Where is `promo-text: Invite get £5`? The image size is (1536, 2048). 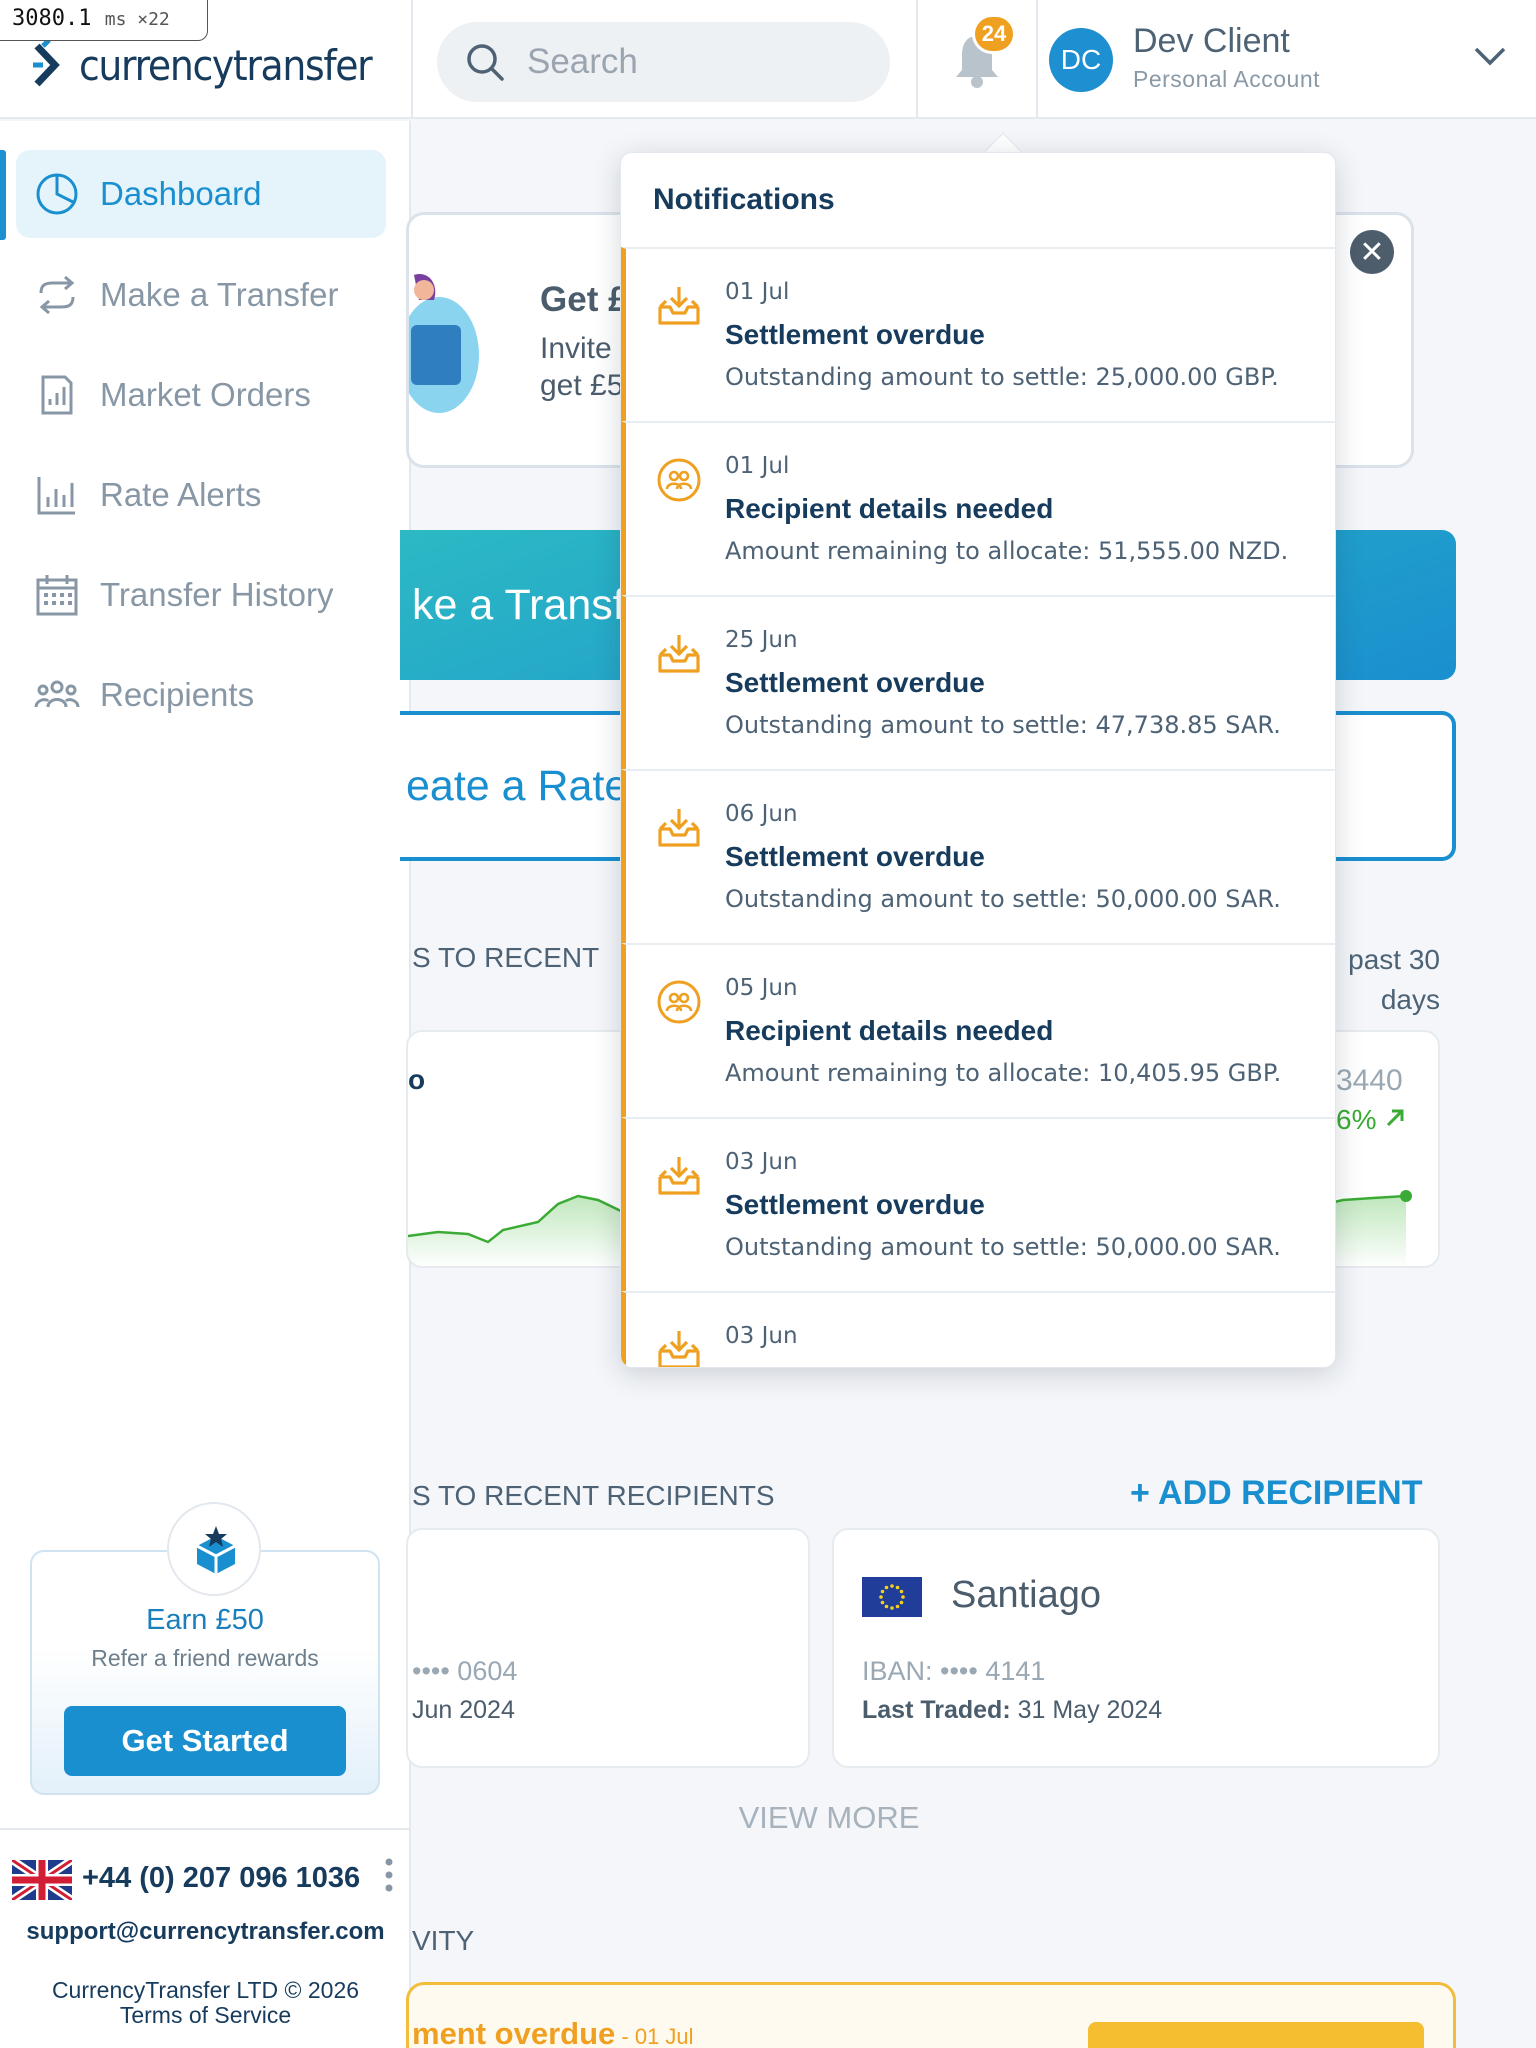 promo-text: Invite get £5 is located at coordinates (580, 367).